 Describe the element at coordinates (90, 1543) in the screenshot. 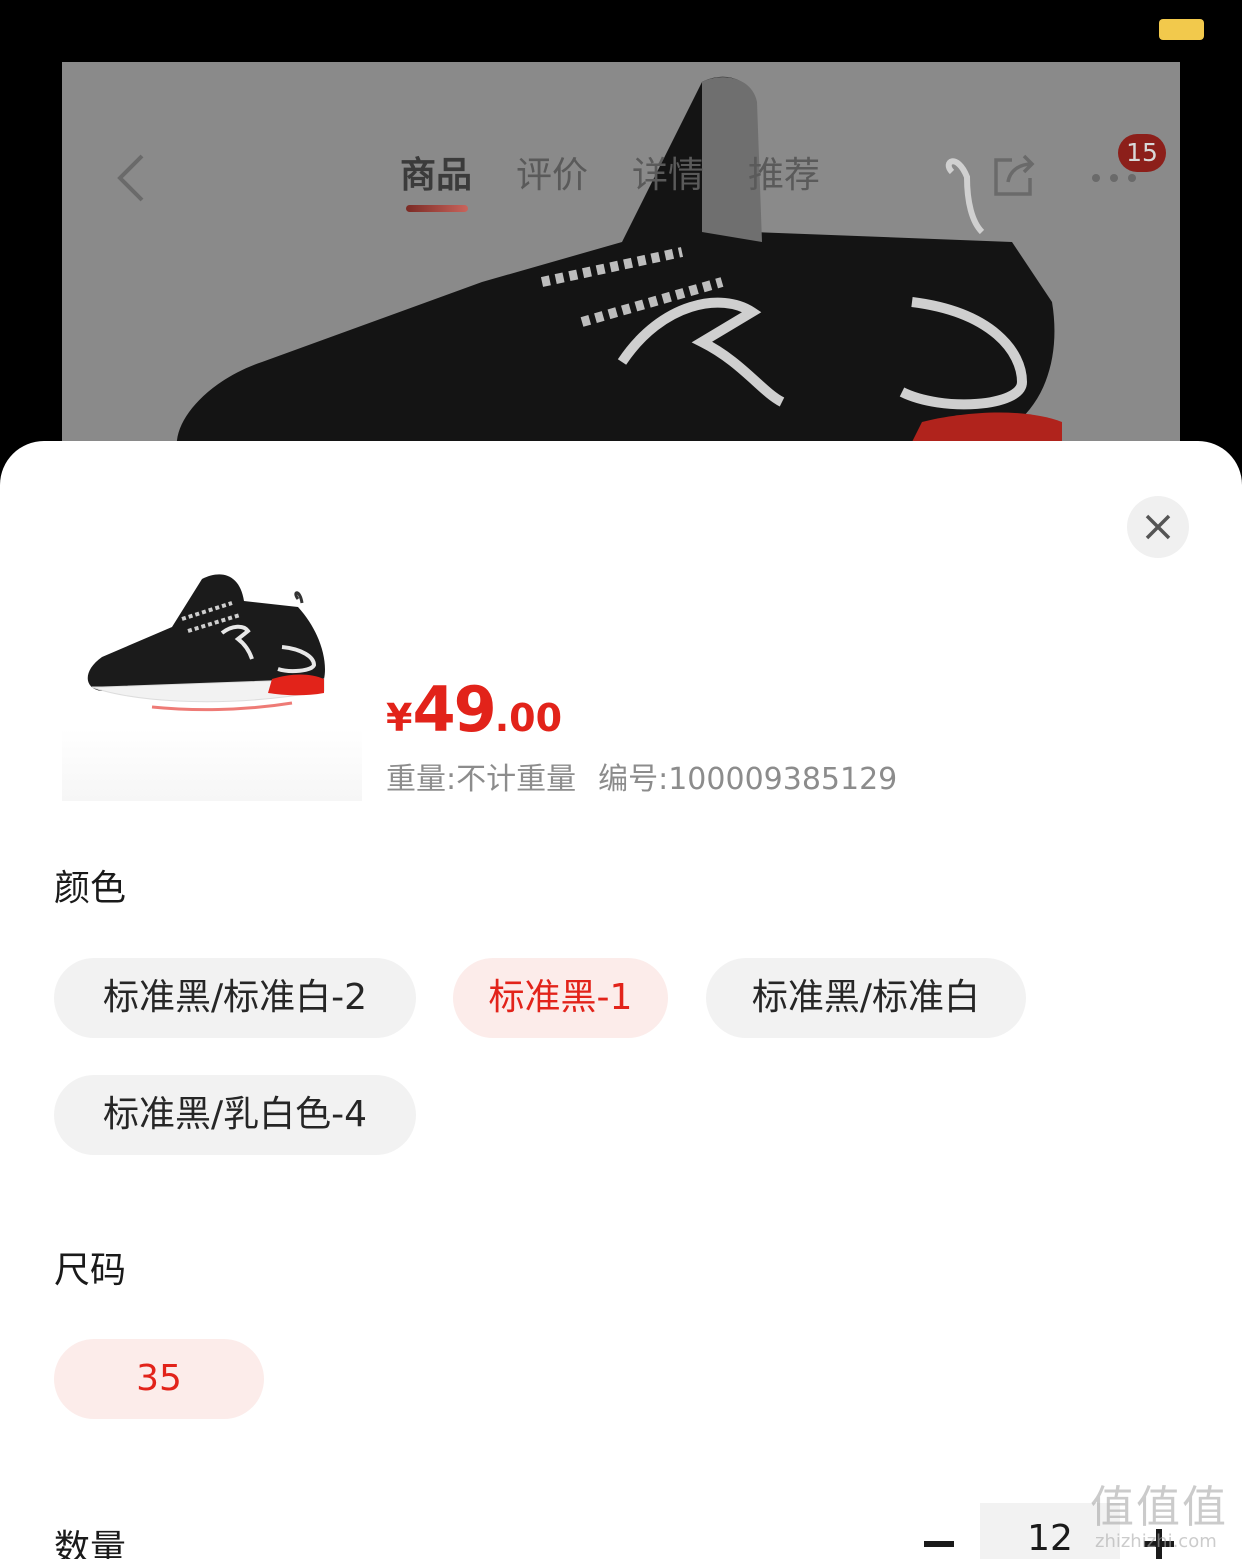

I see `quantity-section-title: 数量` at that location.